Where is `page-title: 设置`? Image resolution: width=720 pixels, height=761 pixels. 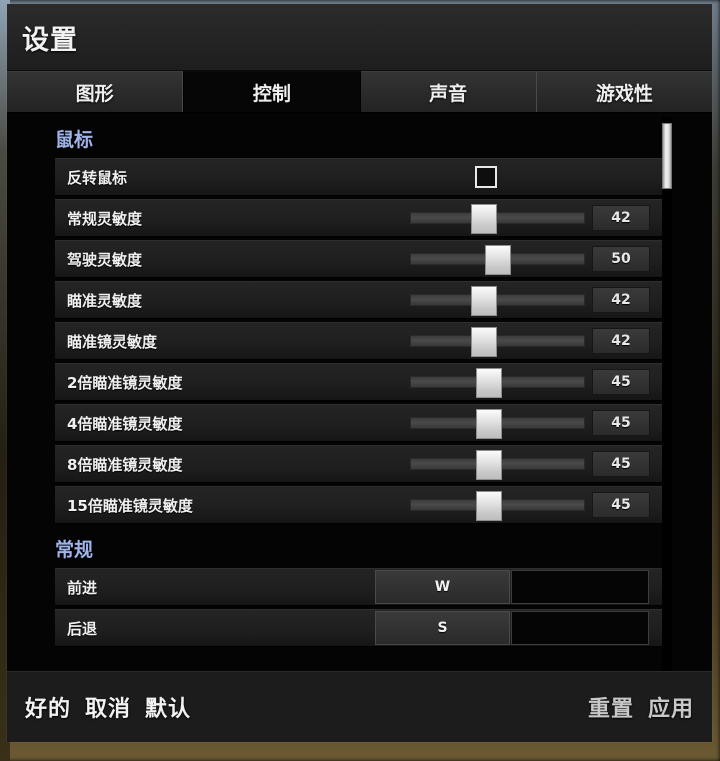 page-title: 设置 is located at coordinates (50, 40).